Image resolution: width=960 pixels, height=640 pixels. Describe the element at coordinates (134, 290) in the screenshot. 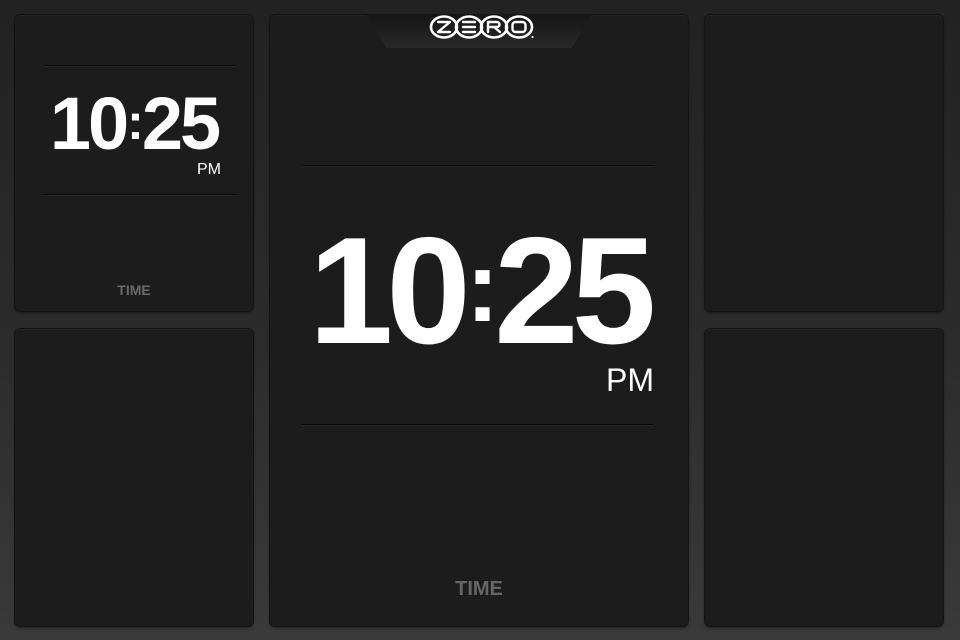

I see `small-widget-label: TIME` at that location.